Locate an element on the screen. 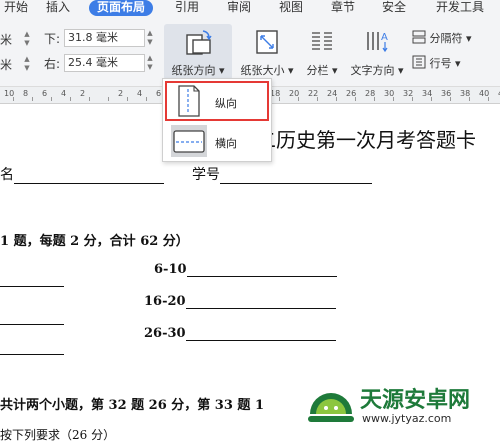 The width and height of the screenshot is (500, 443). portrait-label: 纵向 is located at coordinates (226, 103).